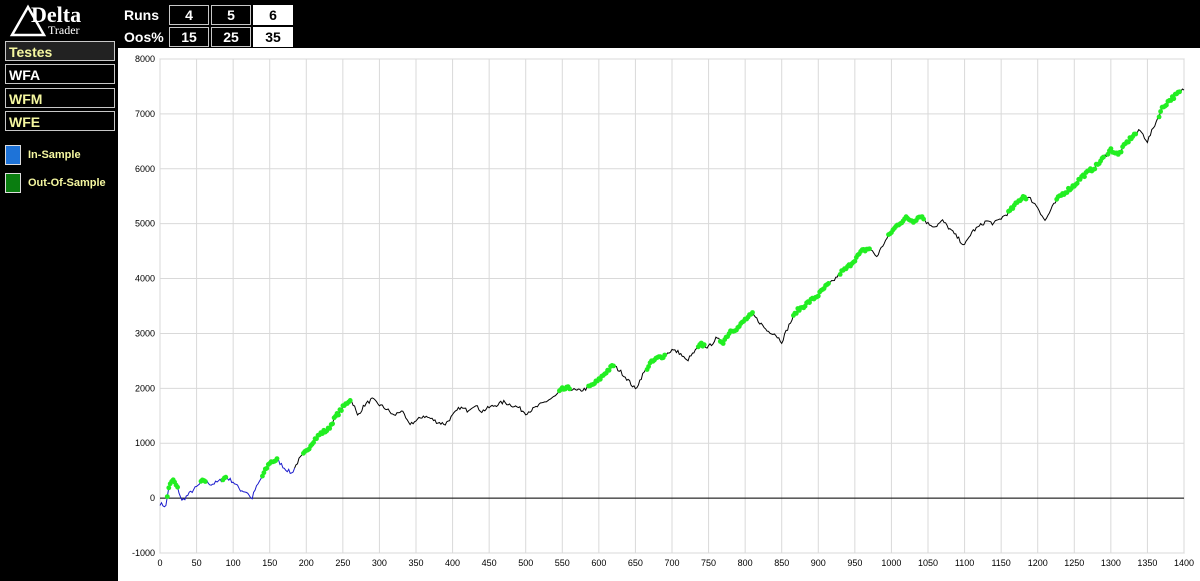 Image resolution: width=1200 pixels, height=581 pixels. Describe the element at coordinates (818, 563) in the screenshot. I see `x-tick-label: 900` at that location.